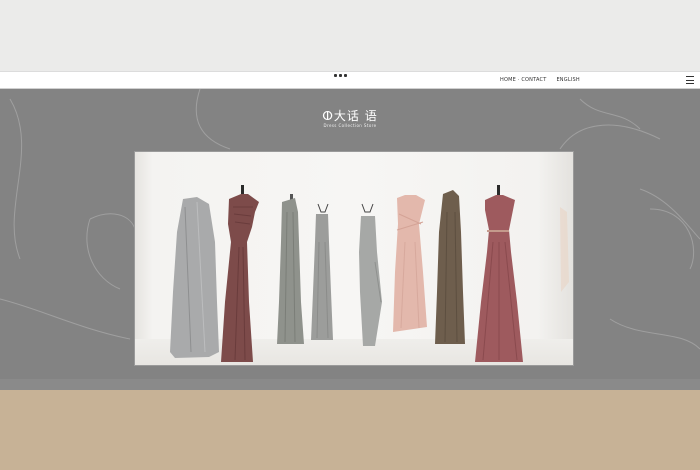  I want to click on dress-8-rose, so click(499, 273).